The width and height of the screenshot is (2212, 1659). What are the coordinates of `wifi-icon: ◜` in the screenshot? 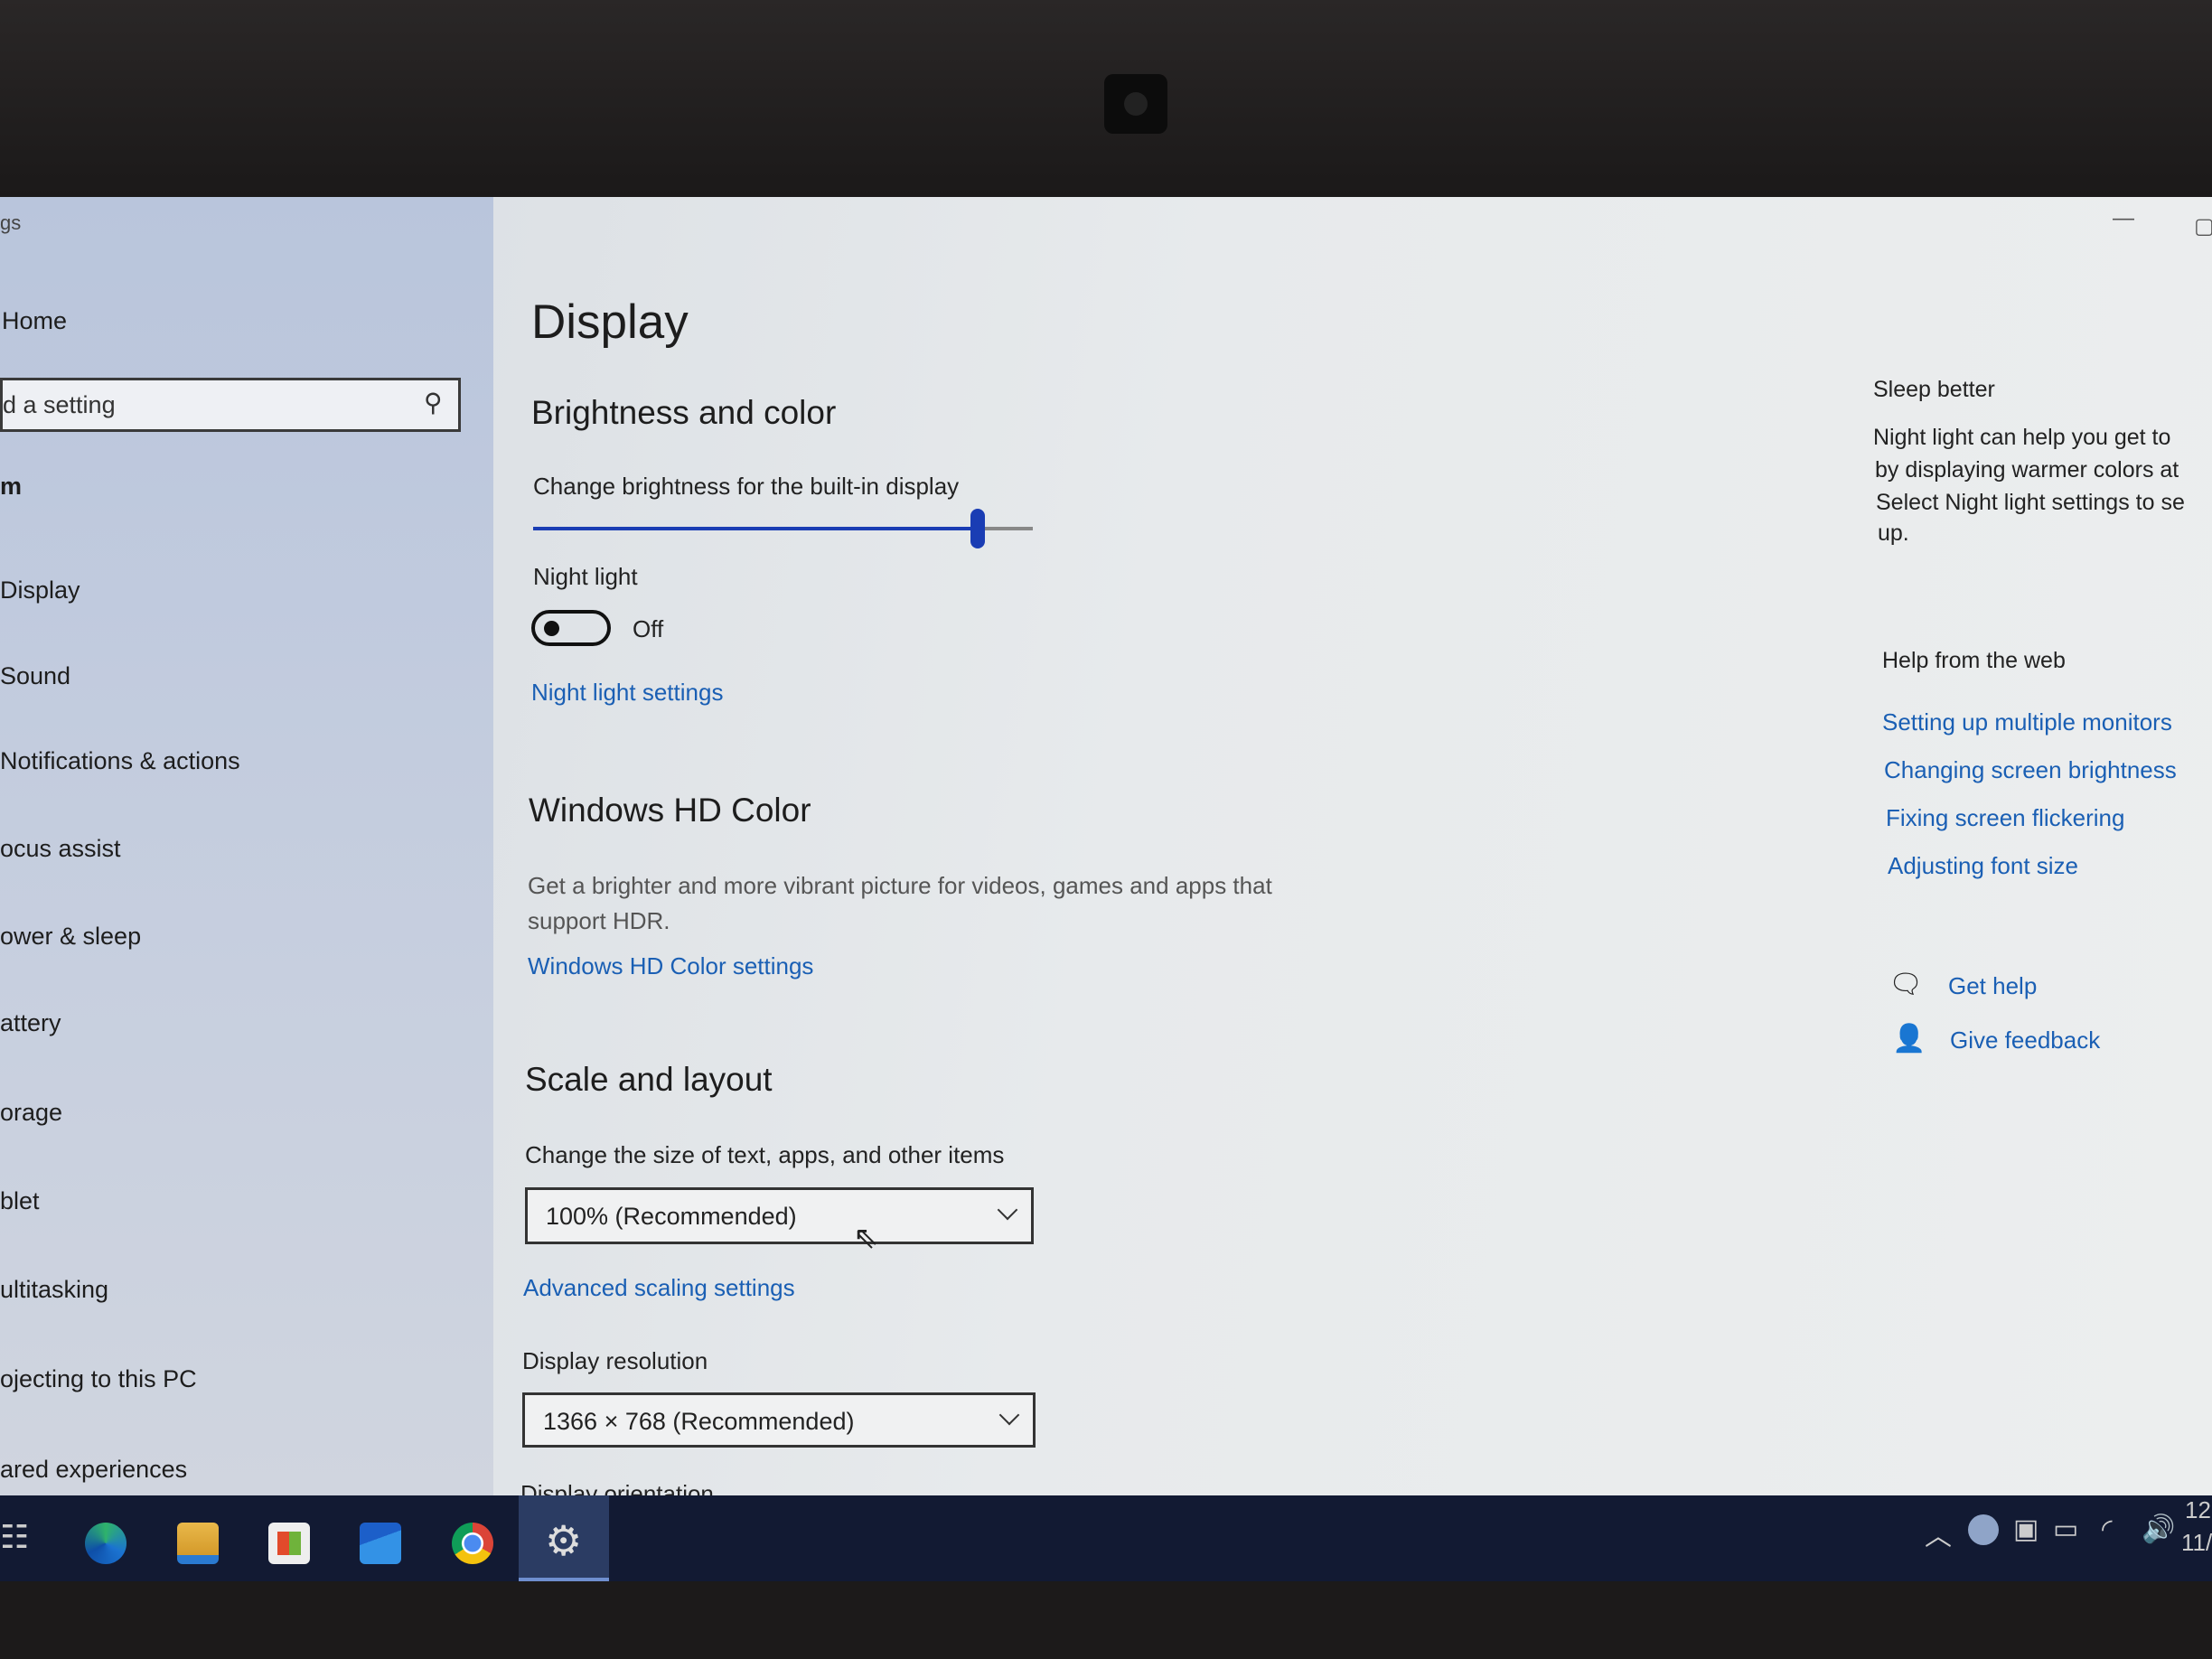 It's located at (2107, 1529).